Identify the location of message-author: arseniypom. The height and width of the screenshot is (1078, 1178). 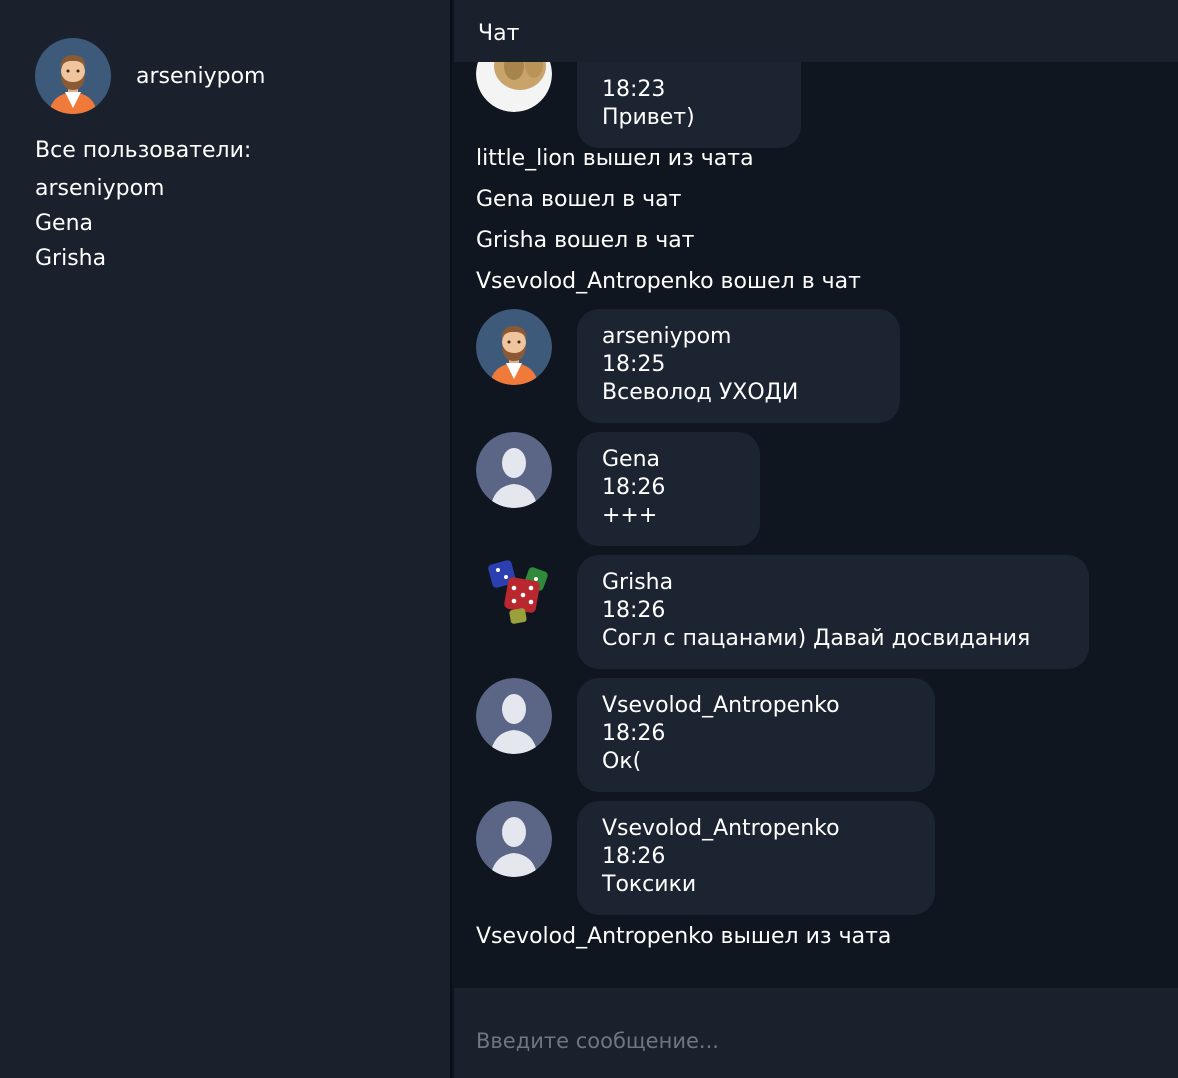
(667, 336).